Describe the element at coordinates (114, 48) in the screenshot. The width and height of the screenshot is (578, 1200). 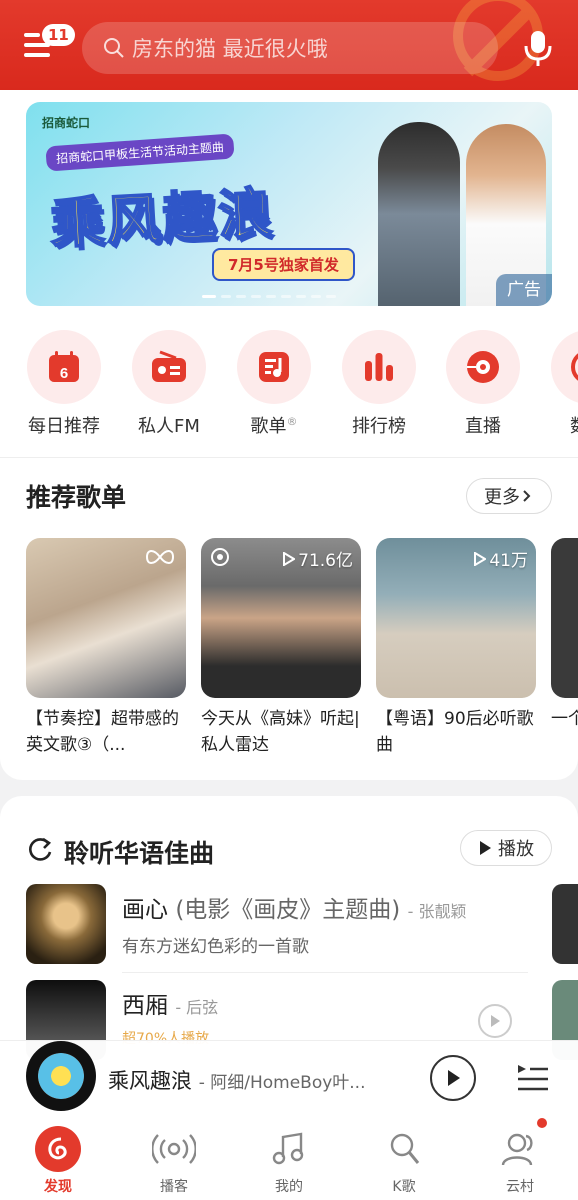
I see `search-icon` at that location.